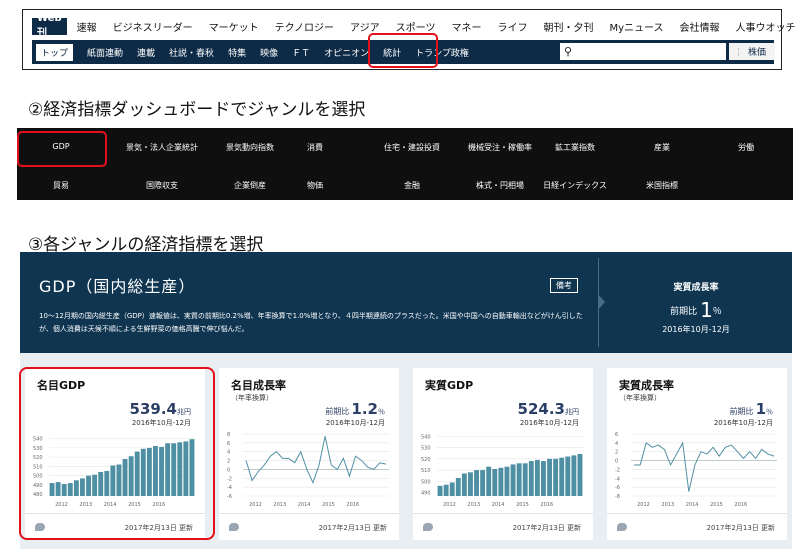 The image size is (803, 549). Describe the element at coordinates (162, 185) in the screenshot. I see `category-item: 国際収支` at that location.